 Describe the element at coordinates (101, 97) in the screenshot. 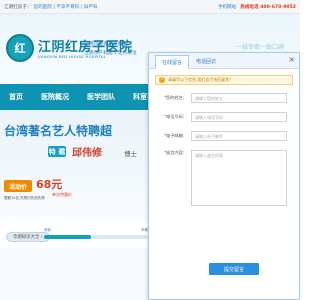

I see `nav-item-team: 医学团队` at that location.